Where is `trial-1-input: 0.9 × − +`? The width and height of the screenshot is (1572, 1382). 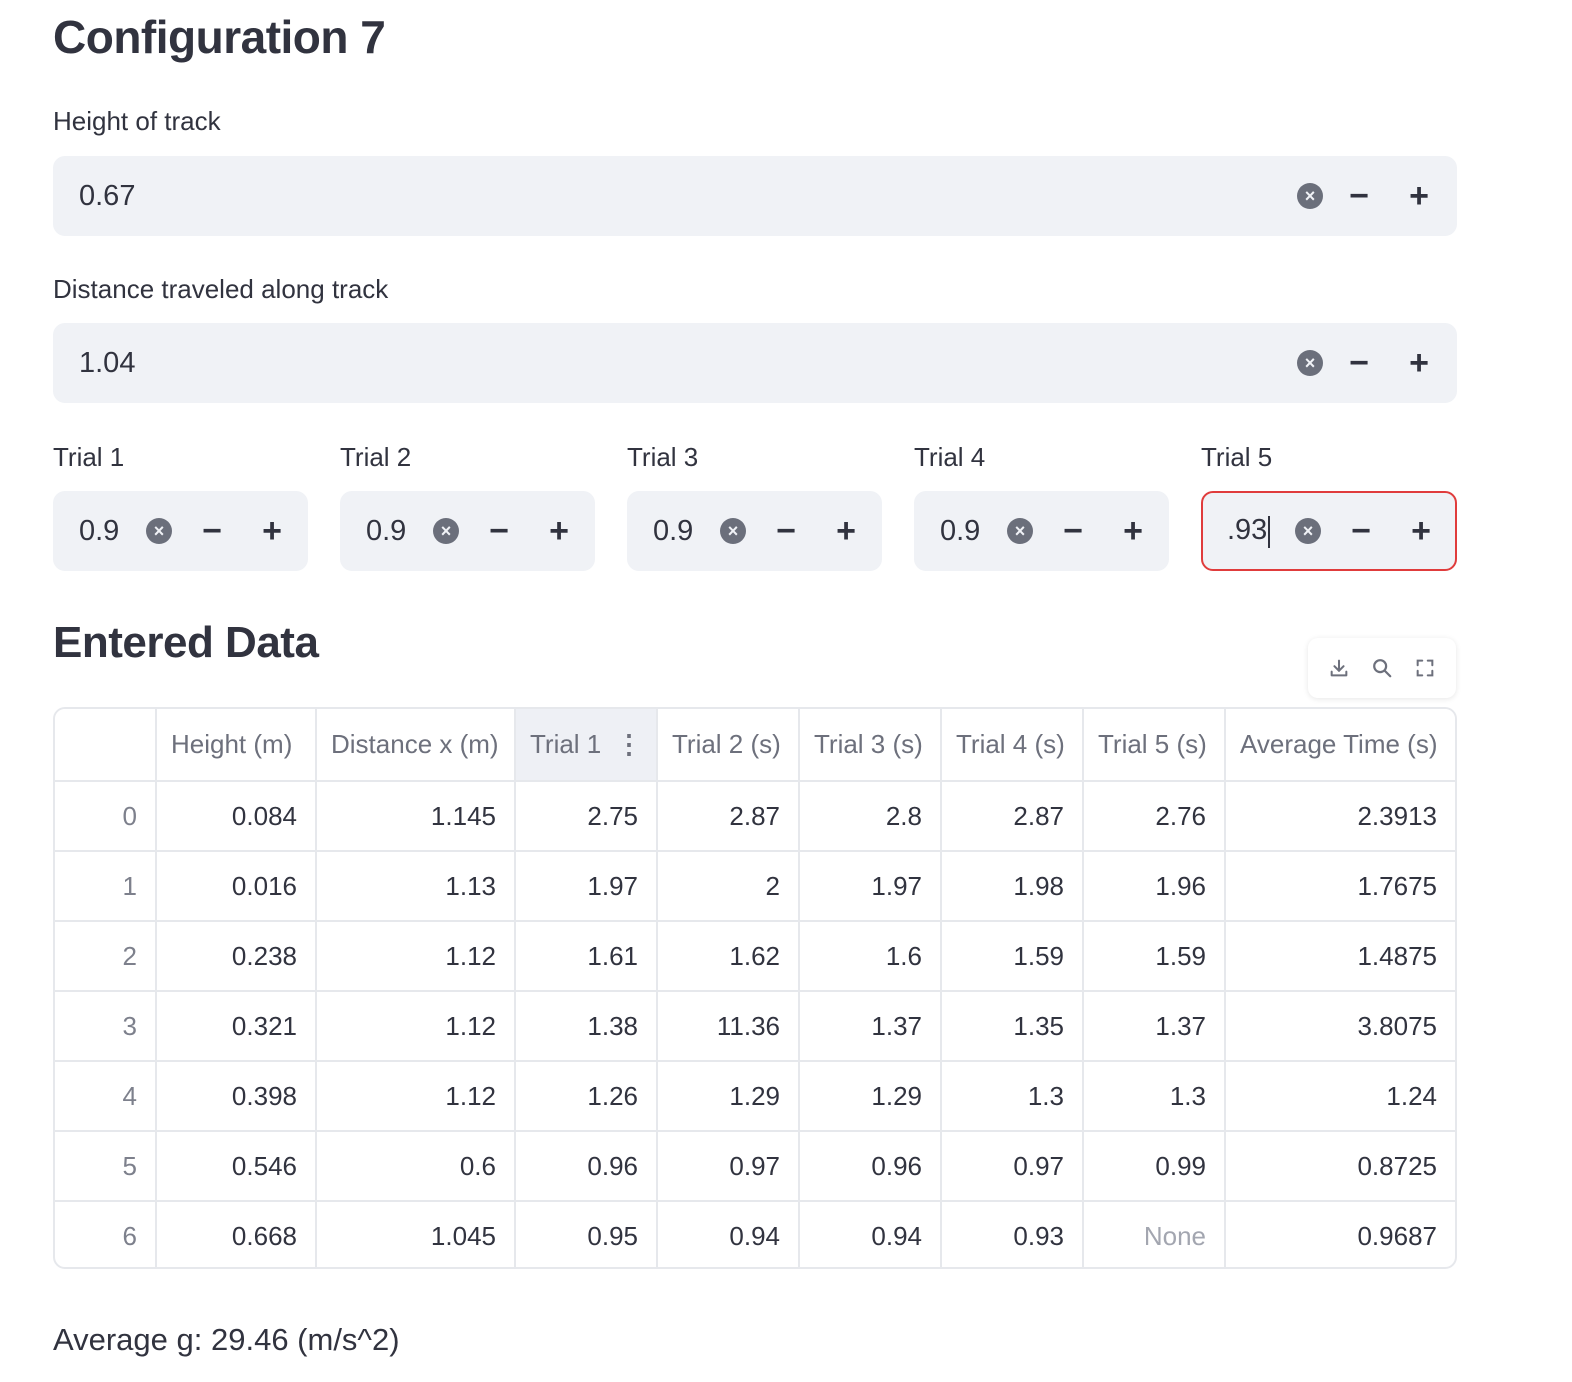 trial-1-input: 0.9 × − + is located at coordinates (180, 531).